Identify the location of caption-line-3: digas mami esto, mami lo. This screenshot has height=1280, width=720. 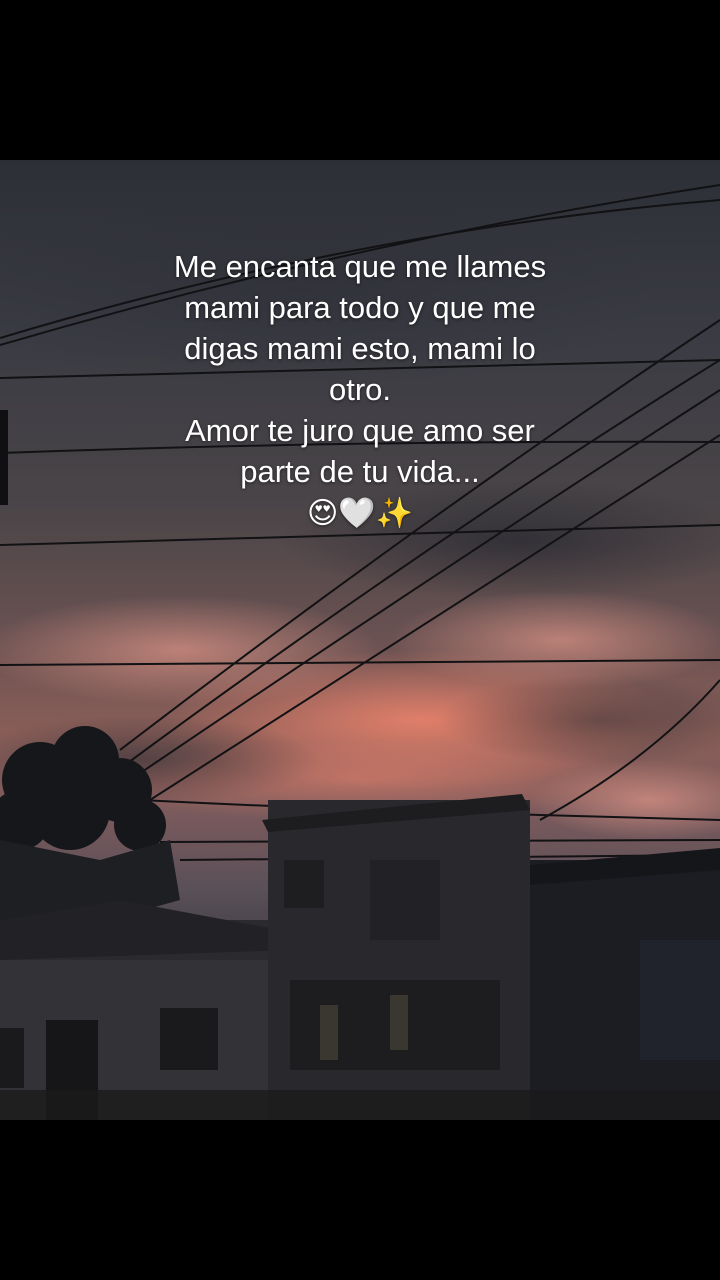
(360, 348).